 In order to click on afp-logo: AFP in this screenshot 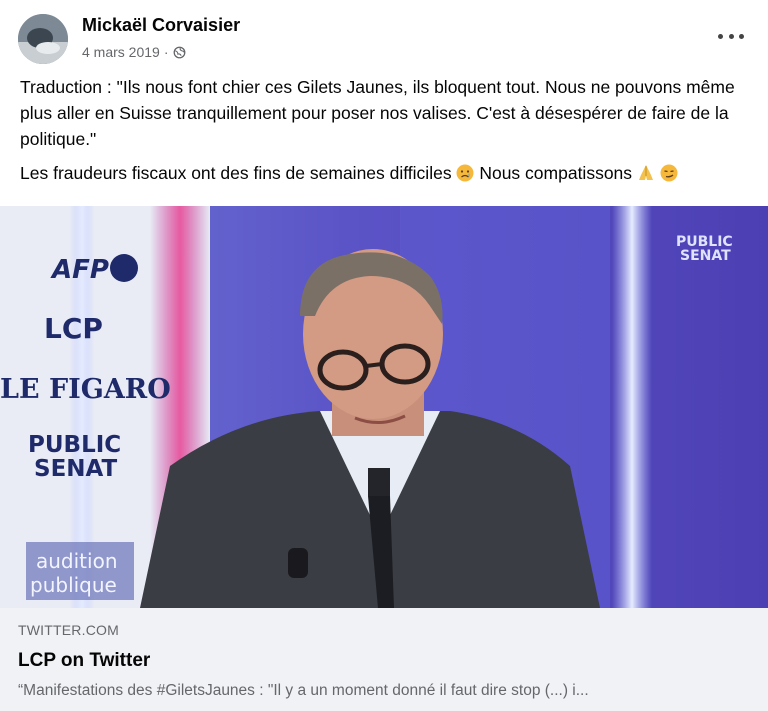, I will do `click(79, 270)`.